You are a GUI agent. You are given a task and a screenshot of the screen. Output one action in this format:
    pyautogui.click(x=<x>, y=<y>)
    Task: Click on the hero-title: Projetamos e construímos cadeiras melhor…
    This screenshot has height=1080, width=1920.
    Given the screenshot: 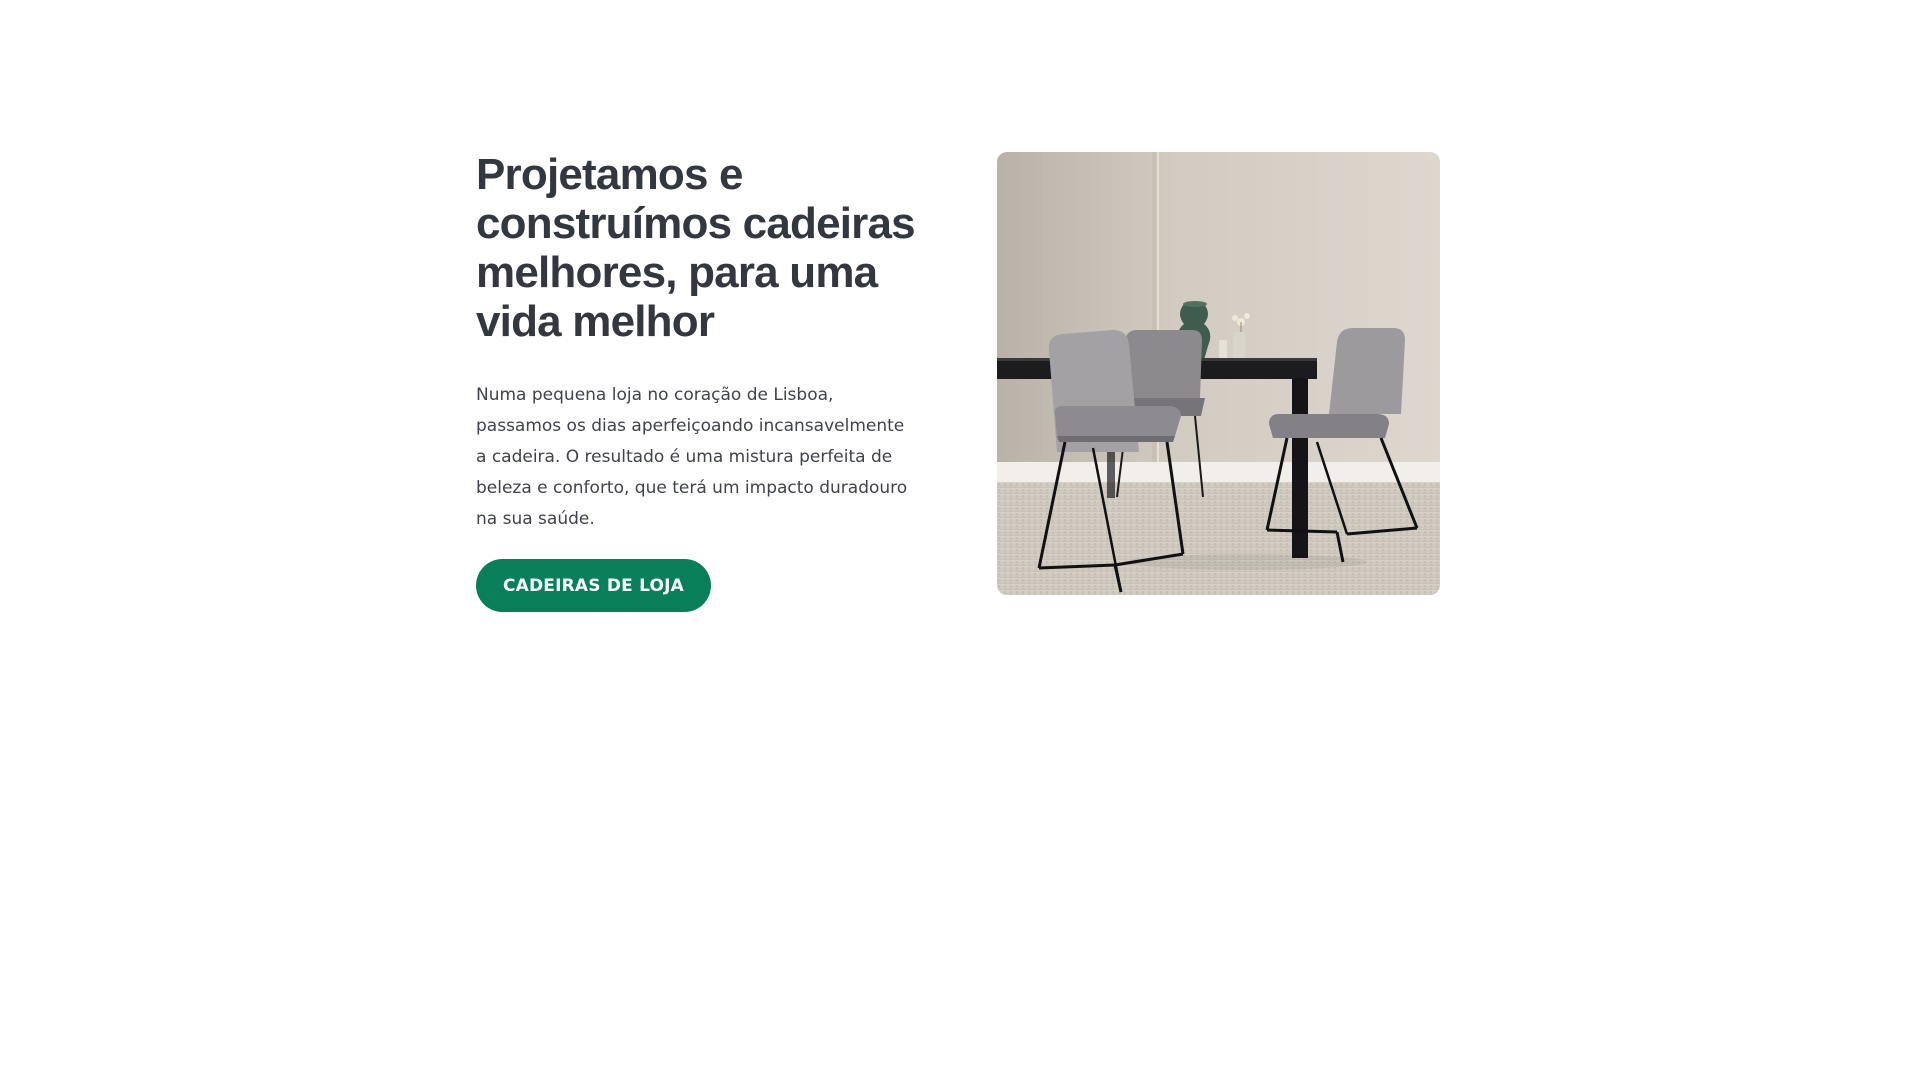 What is the action you would take?
    pyautogui.click(x=696, y=248)
    